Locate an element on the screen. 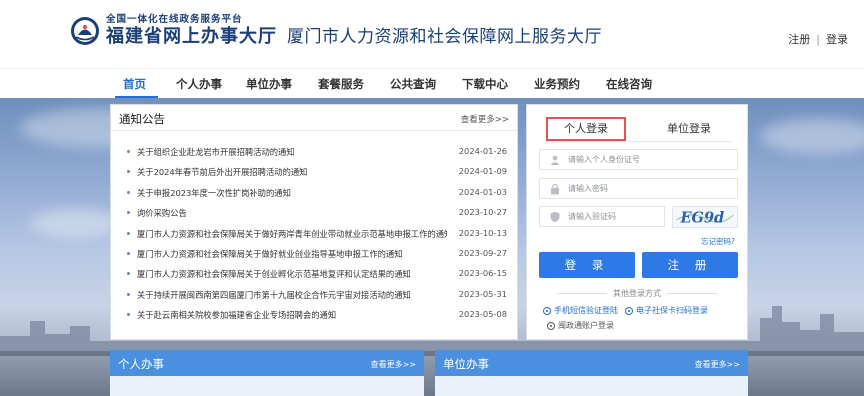  notice-item-title: 厦门市人力资源和社会保障局关于做好就业创业指导基地申报工作的通知 is located at coordinates (292, 254).